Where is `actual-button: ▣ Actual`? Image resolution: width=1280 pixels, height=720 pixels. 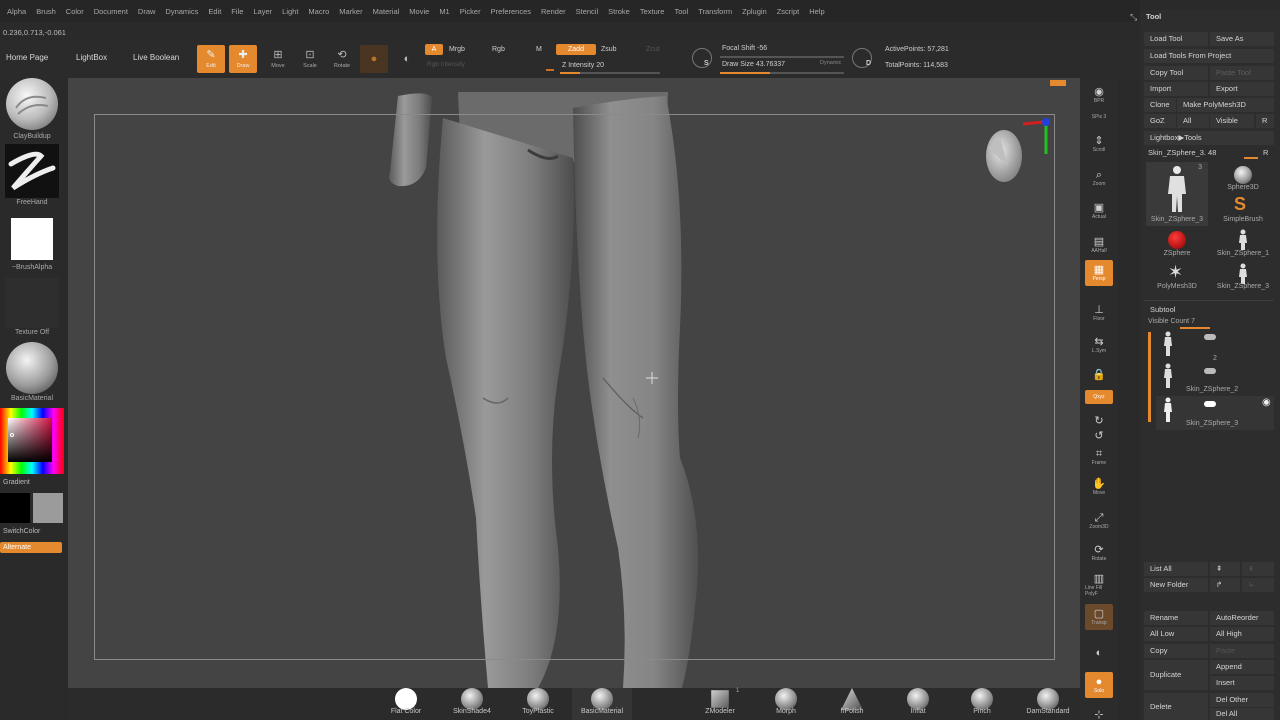
actual-button: ▣ Actual is located at coordinates (1099, 211).